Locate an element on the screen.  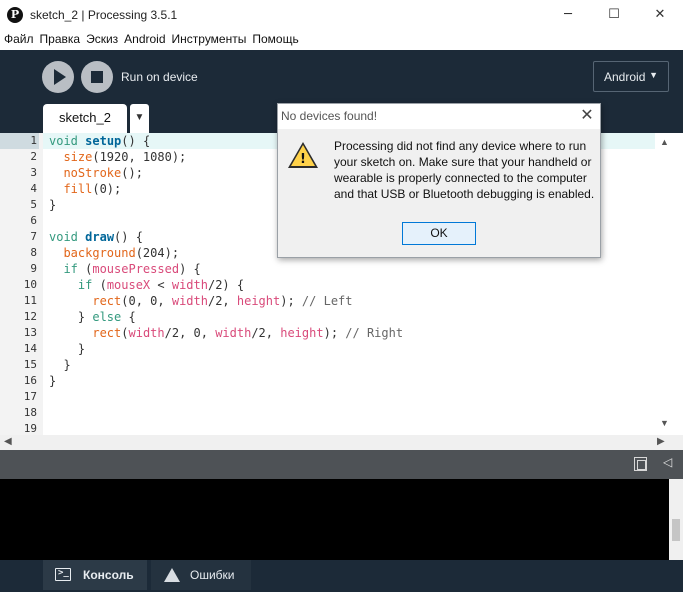
menu-help: Помощь is located at coordinates (276, 40).